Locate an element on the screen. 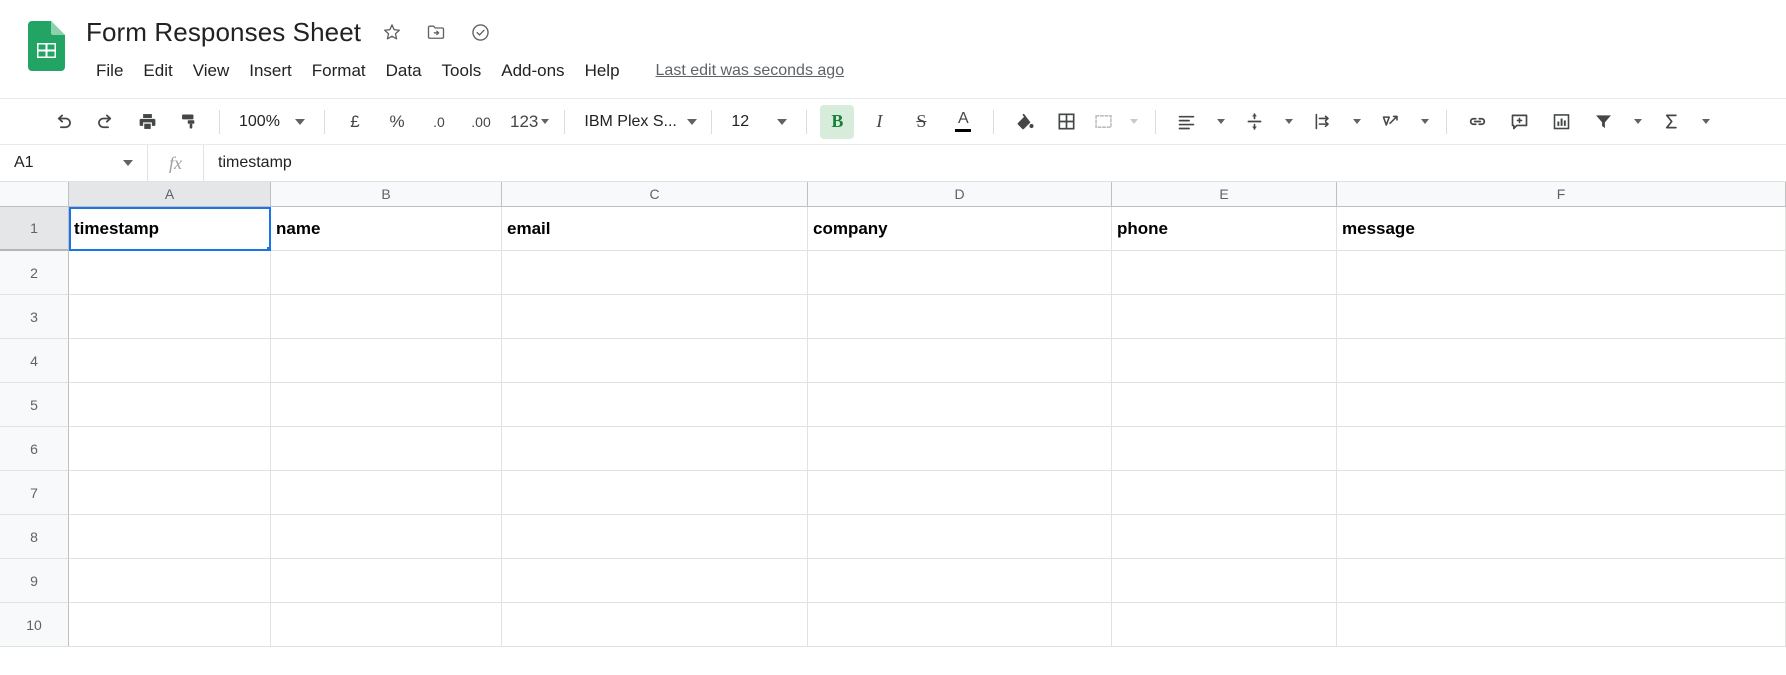  cell-a7 is located at coordinates (170, 493).